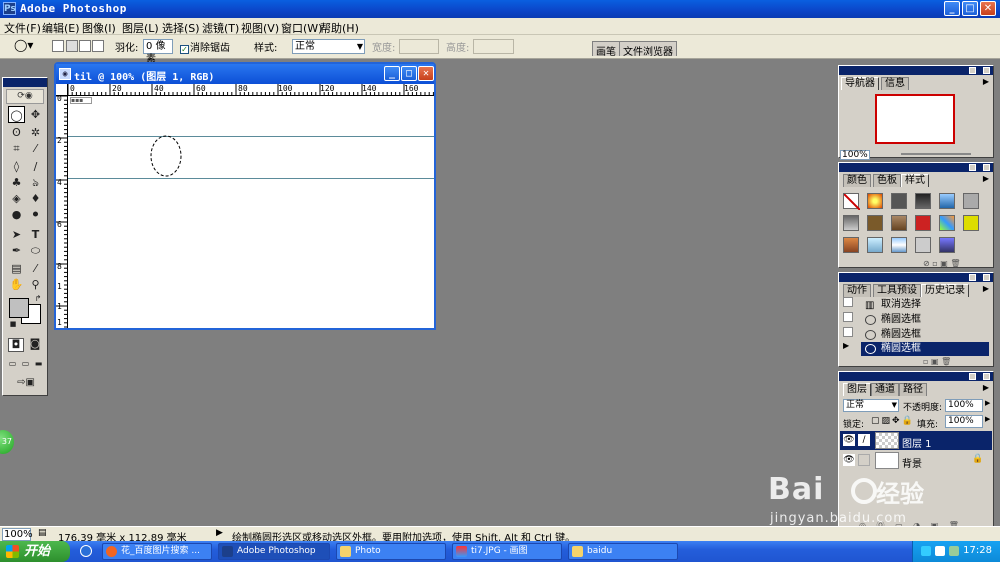 The image size is (1000, 562). What do you see at coordinates (35, 148) in the screenshot?
I see `slice-tool-icon: ⁄` at bounding box center [35, 148].